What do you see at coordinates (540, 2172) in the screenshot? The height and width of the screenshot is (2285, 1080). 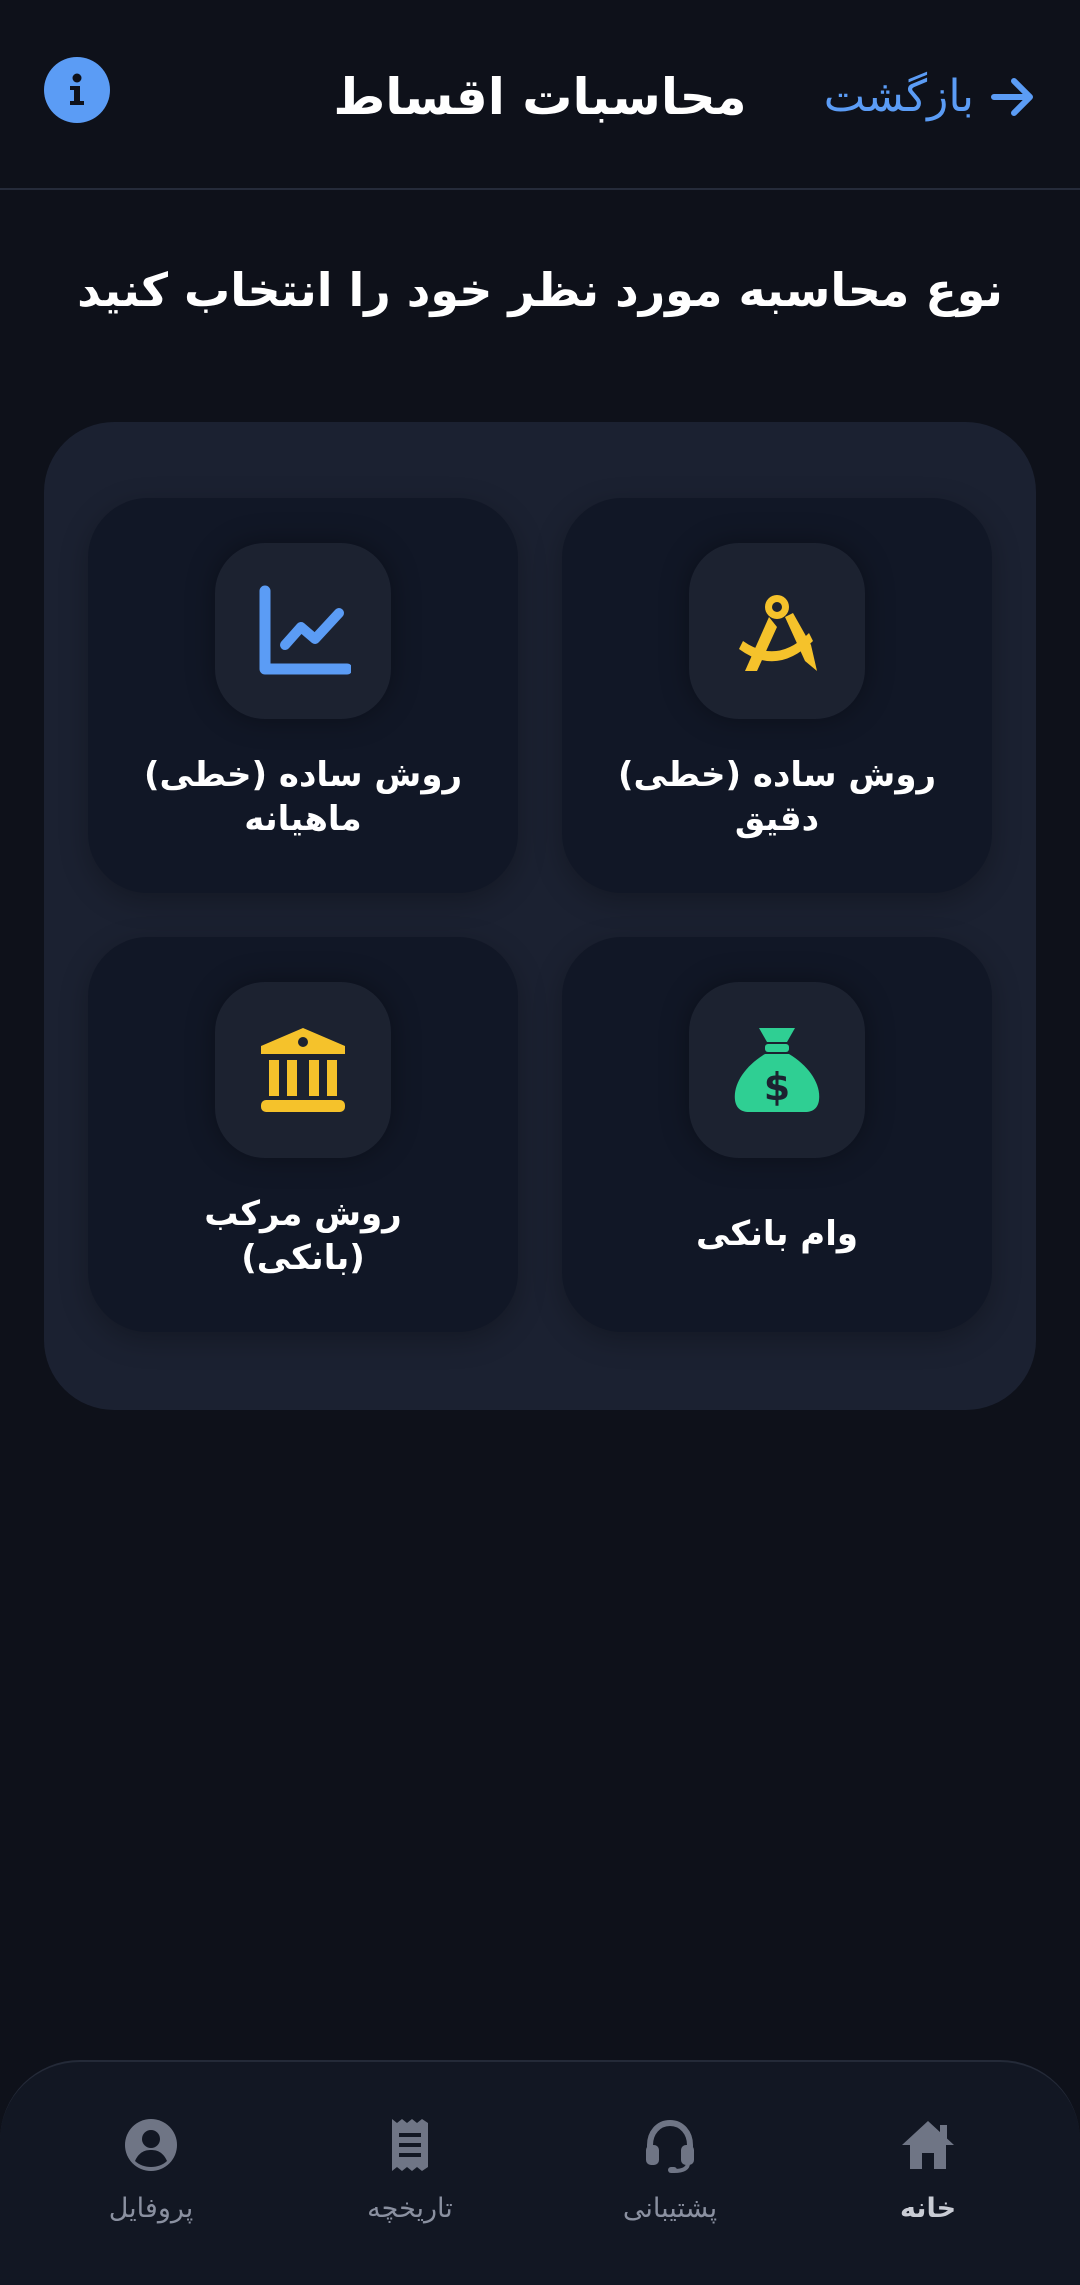 I see `bottom-navigation: خانه پشتیبانی تاریخچه پروفایل` at bounding box center [540, 2172].